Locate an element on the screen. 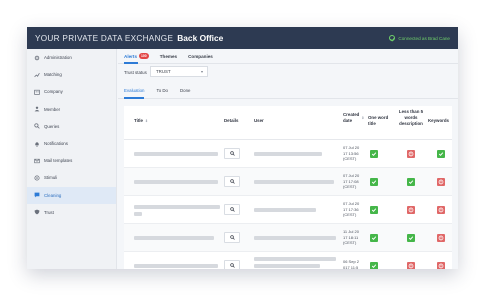  trust-status-select: TRUST ▾ is located at coordinates (179, 71).